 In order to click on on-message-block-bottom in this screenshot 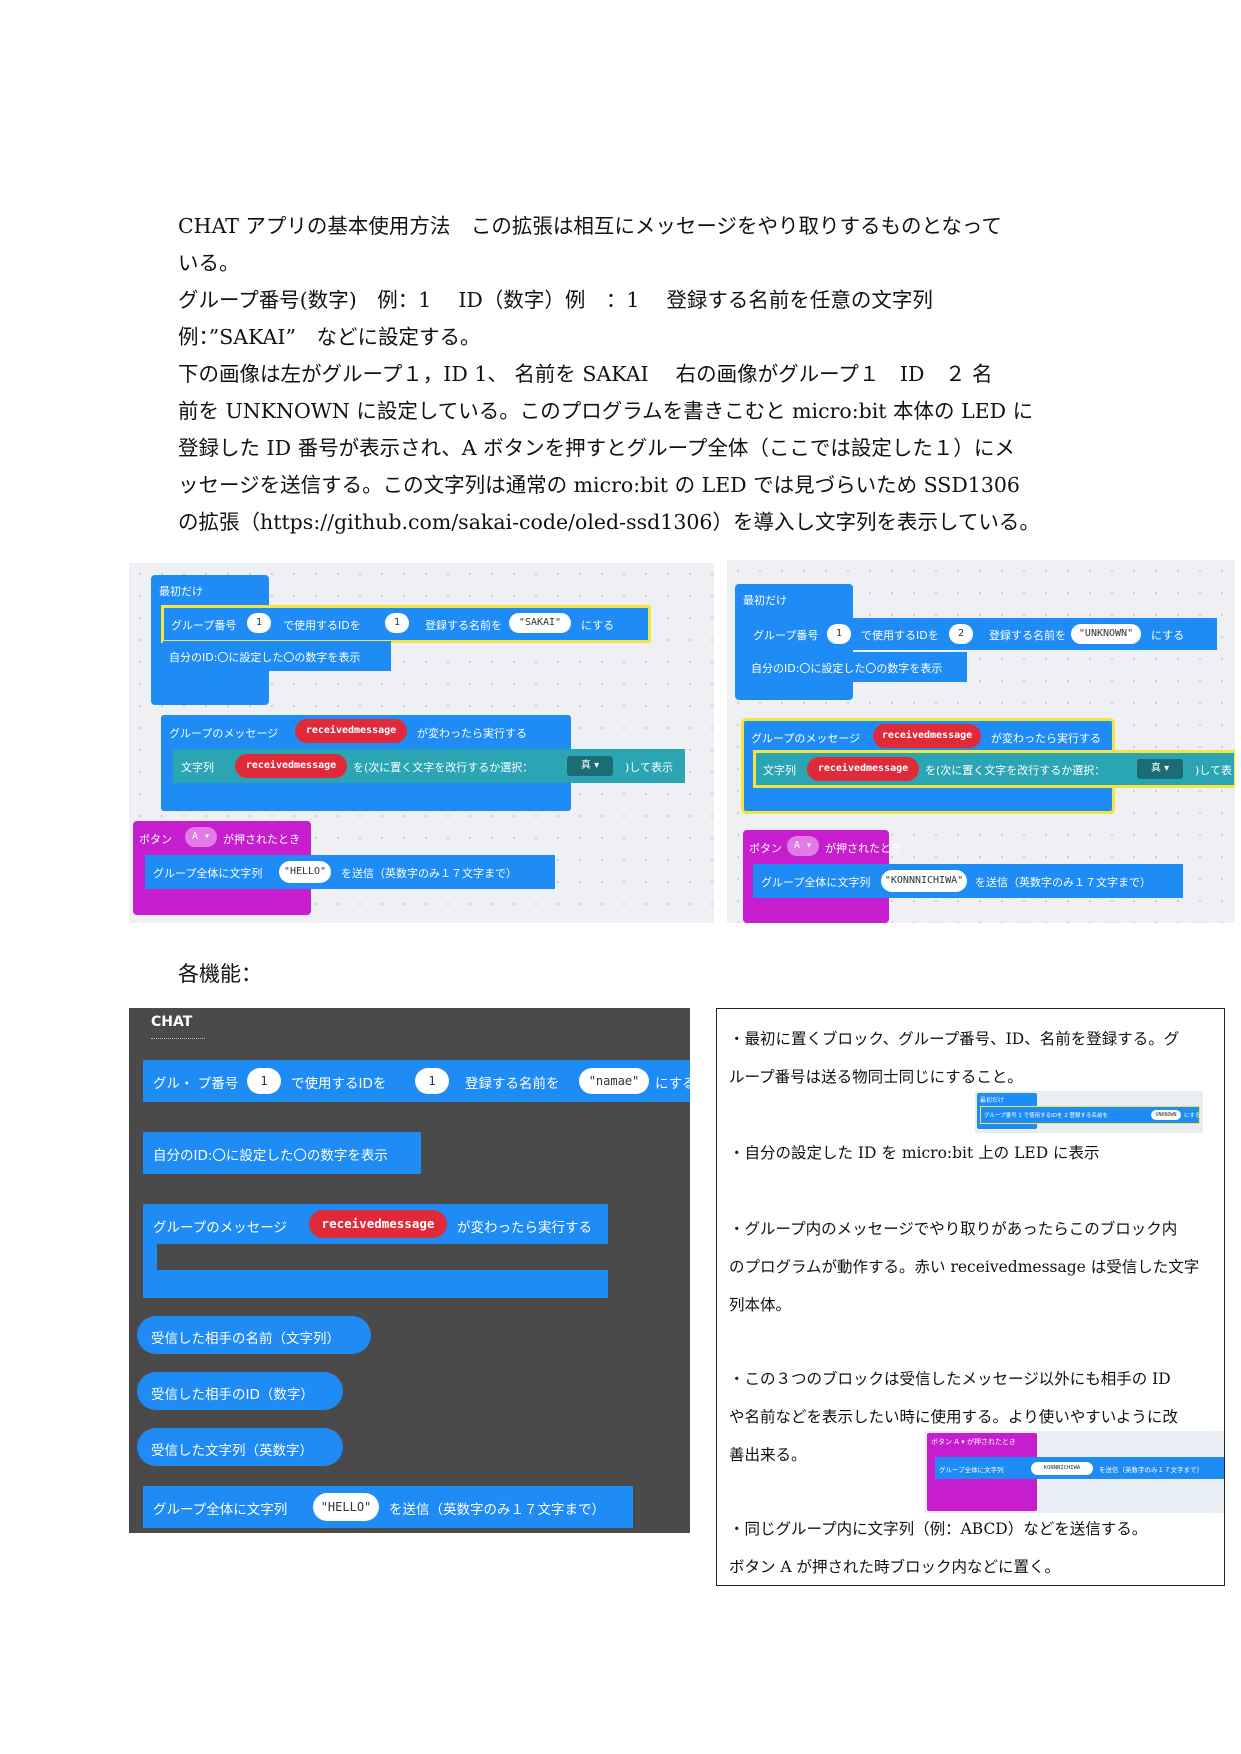, I will do `click(375, 1284)`.